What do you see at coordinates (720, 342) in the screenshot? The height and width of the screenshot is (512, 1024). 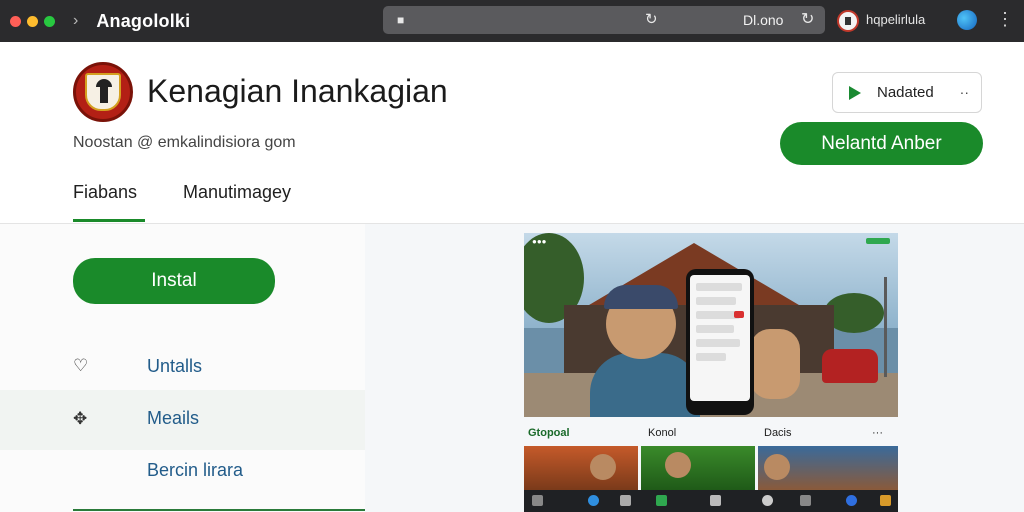 I see `phone-image` at bounding box center [720, 342].